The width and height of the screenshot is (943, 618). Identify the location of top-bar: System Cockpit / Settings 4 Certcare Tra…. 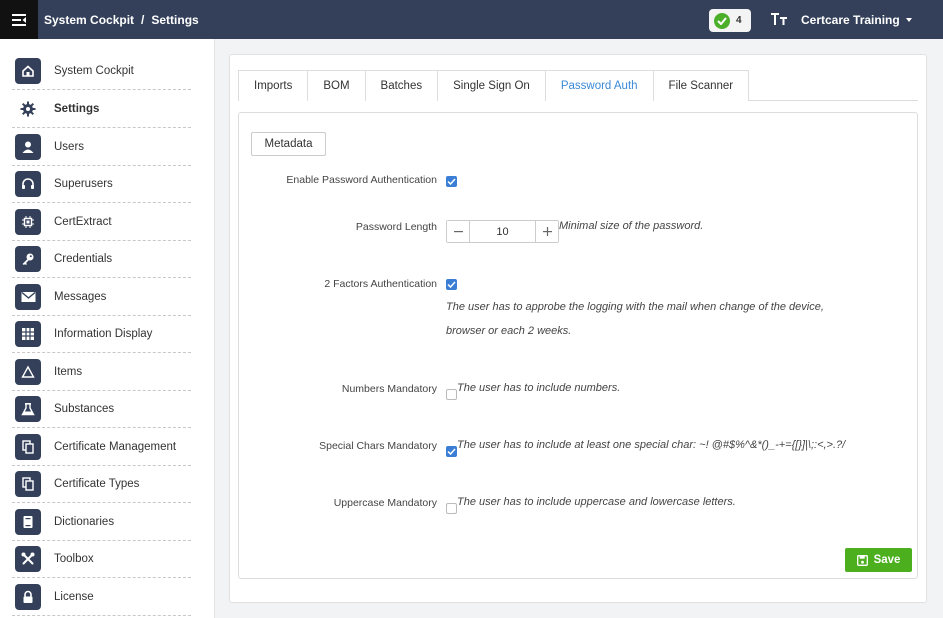
(471, 19).